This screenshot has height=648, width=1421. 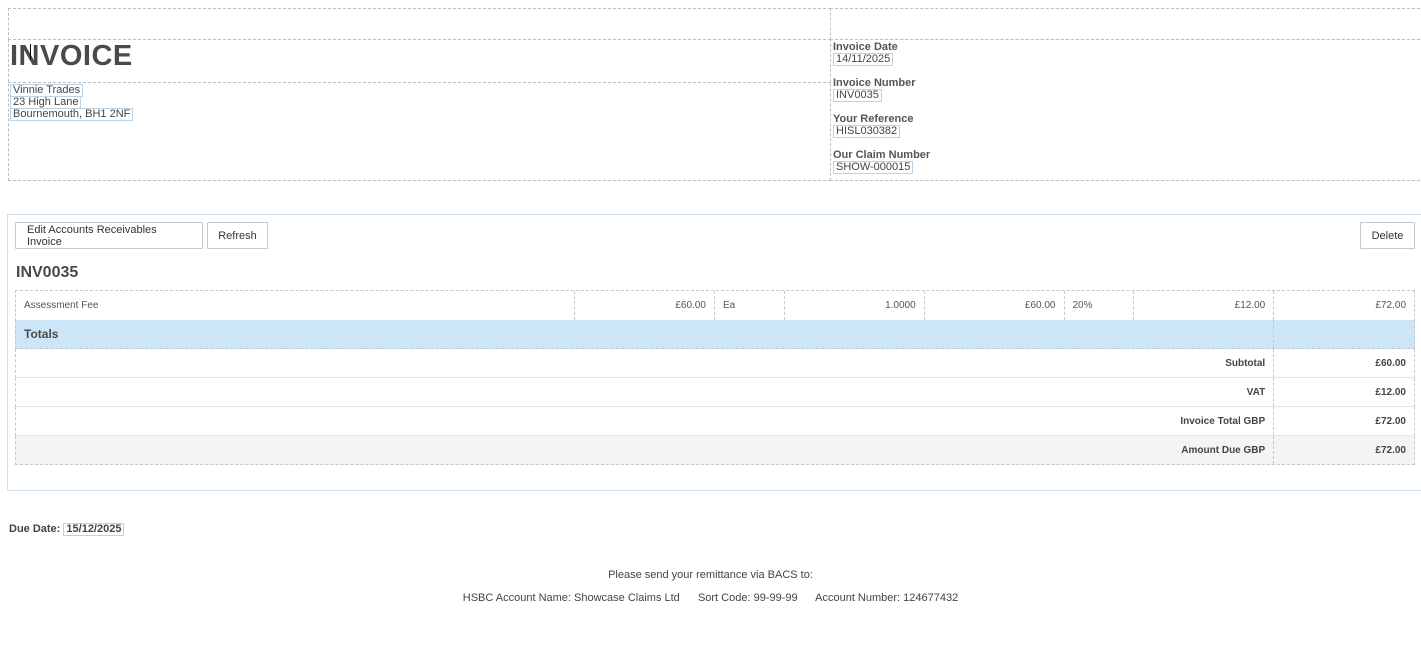 What do you see at coordinates (72, 114) in the screenshot?
I see `address-line-town: Bournemouth, BH1 2NF` at bounding box center [72, 114].